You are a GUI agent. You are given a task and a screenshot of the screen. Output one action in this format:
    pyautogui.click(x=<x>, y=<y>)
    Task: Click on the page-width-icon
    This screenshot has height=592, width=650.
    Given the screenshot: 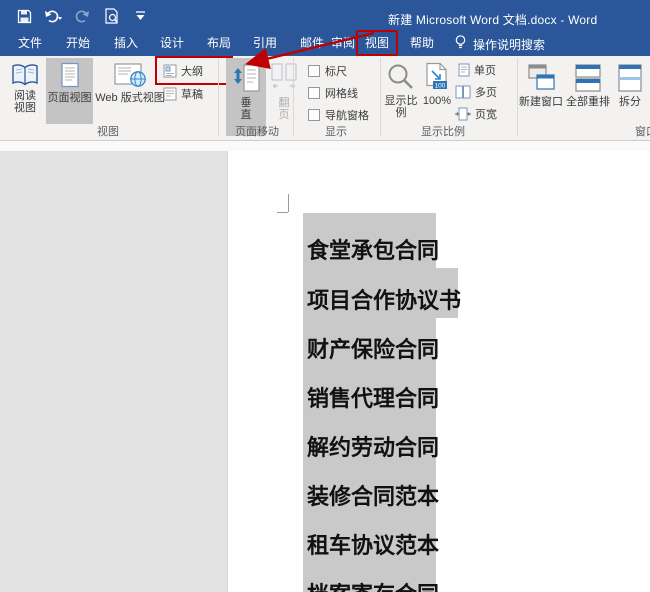 What is the action you would take?
    pyautogui.click(x=463, y=114)
    